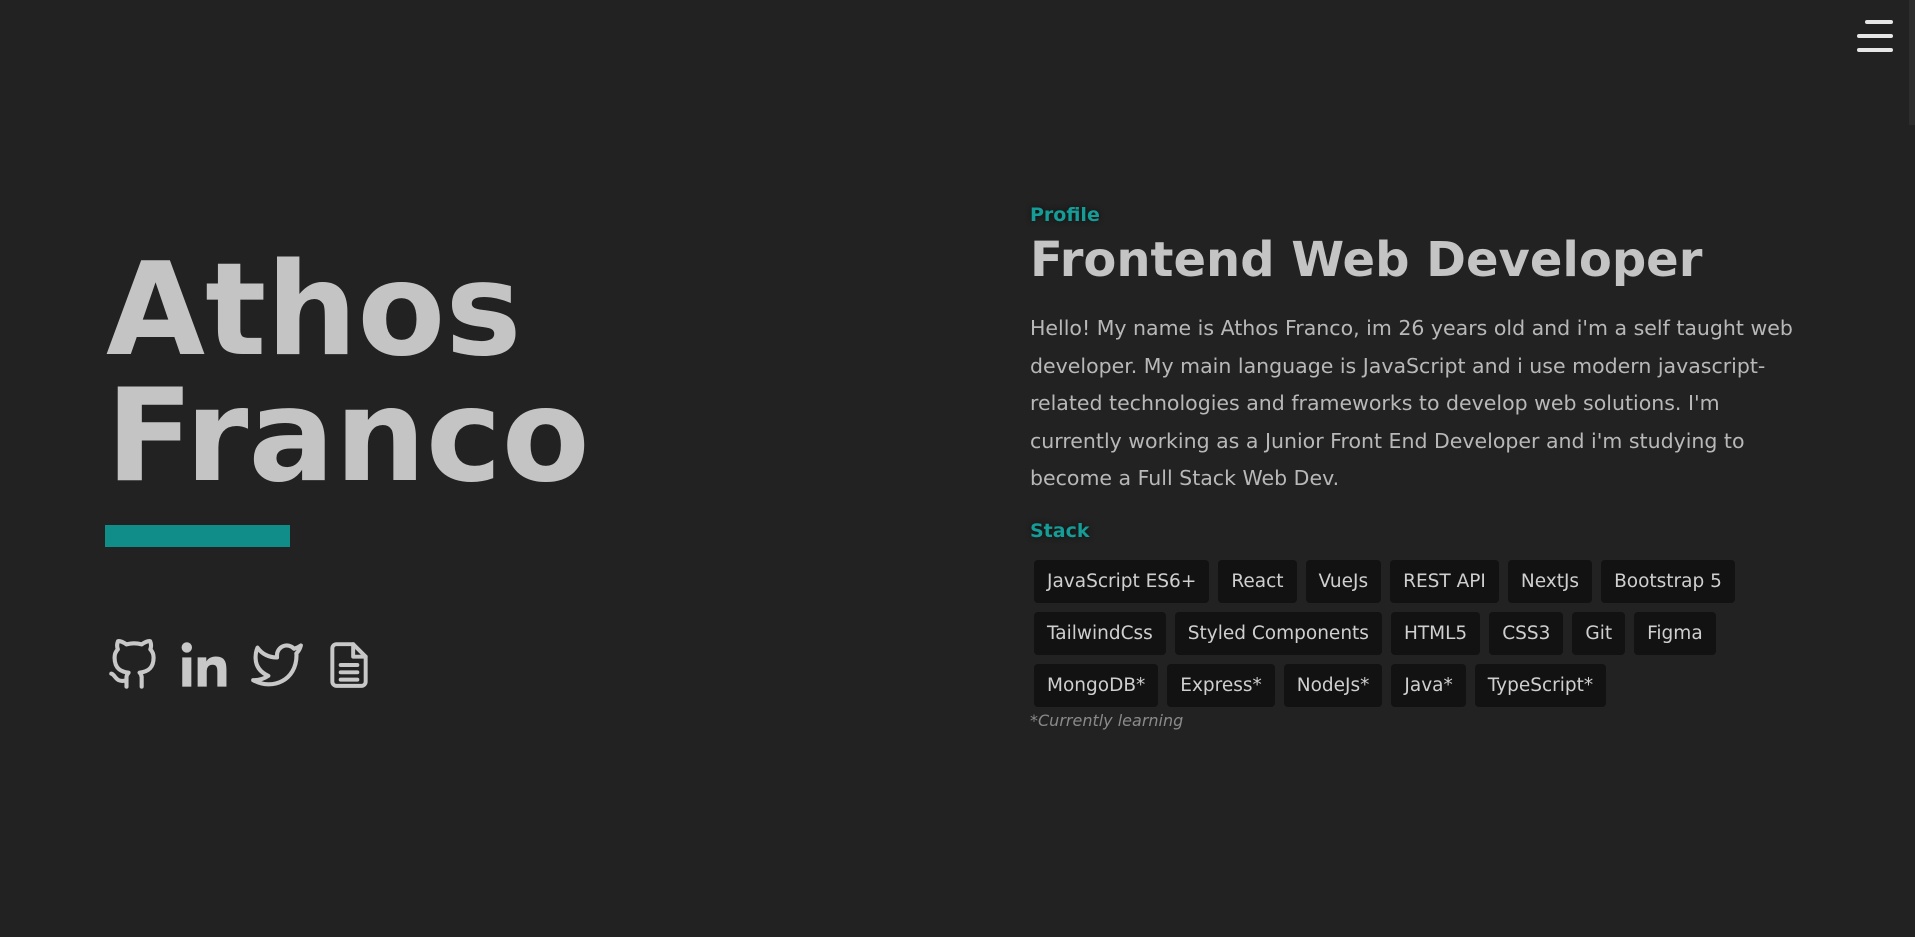 This screenshot has width=1915, height=937. Describe the element at coordinates (1065, 215) in the screenshot. I see `profile-label: Profile` at that location.